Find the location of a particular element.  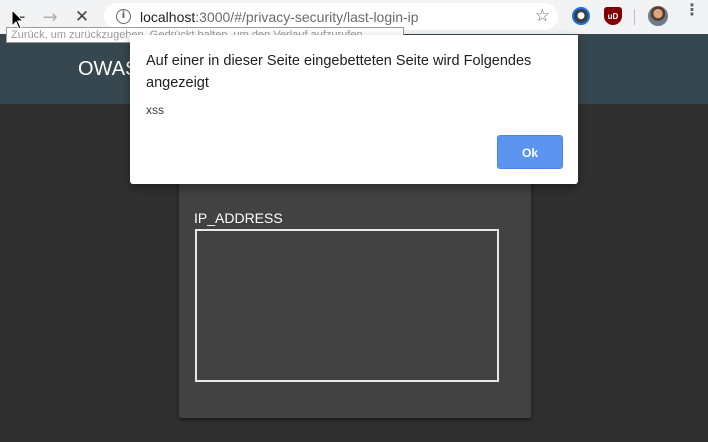

url-host: localhost is located at coordinates (168, 17).